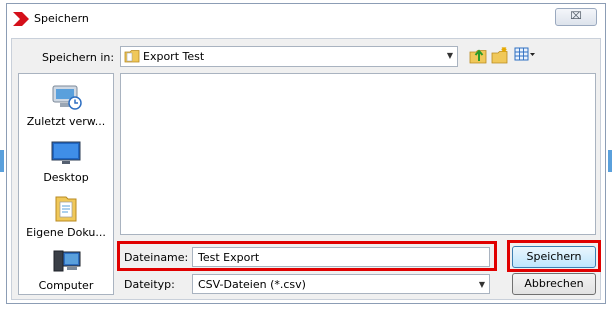 The width and height of the screenshot is (612, 309). Describe the element at coordinates (252, 284) in the screenshot. I see `filetype-value: CSV-Dateien (*.csv)` at that location.